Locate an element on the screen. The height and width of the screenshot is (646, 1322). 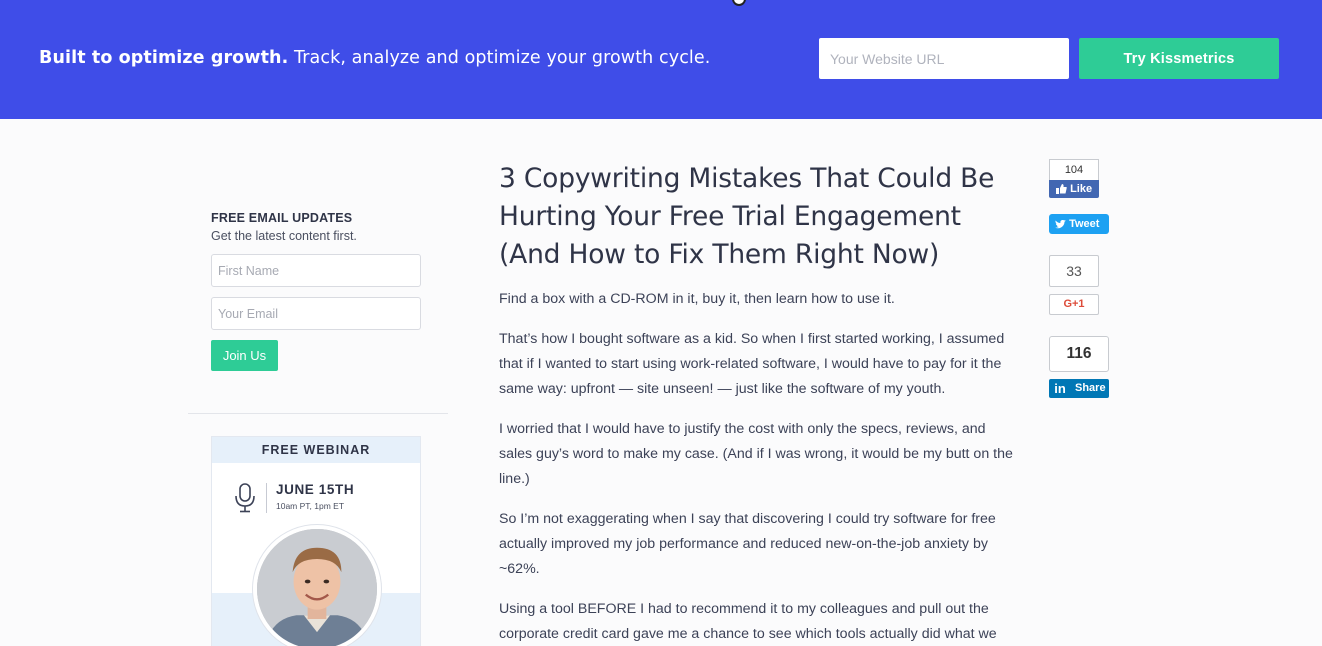
tweet-button: Tweet is located at coordinates (1079, 224).